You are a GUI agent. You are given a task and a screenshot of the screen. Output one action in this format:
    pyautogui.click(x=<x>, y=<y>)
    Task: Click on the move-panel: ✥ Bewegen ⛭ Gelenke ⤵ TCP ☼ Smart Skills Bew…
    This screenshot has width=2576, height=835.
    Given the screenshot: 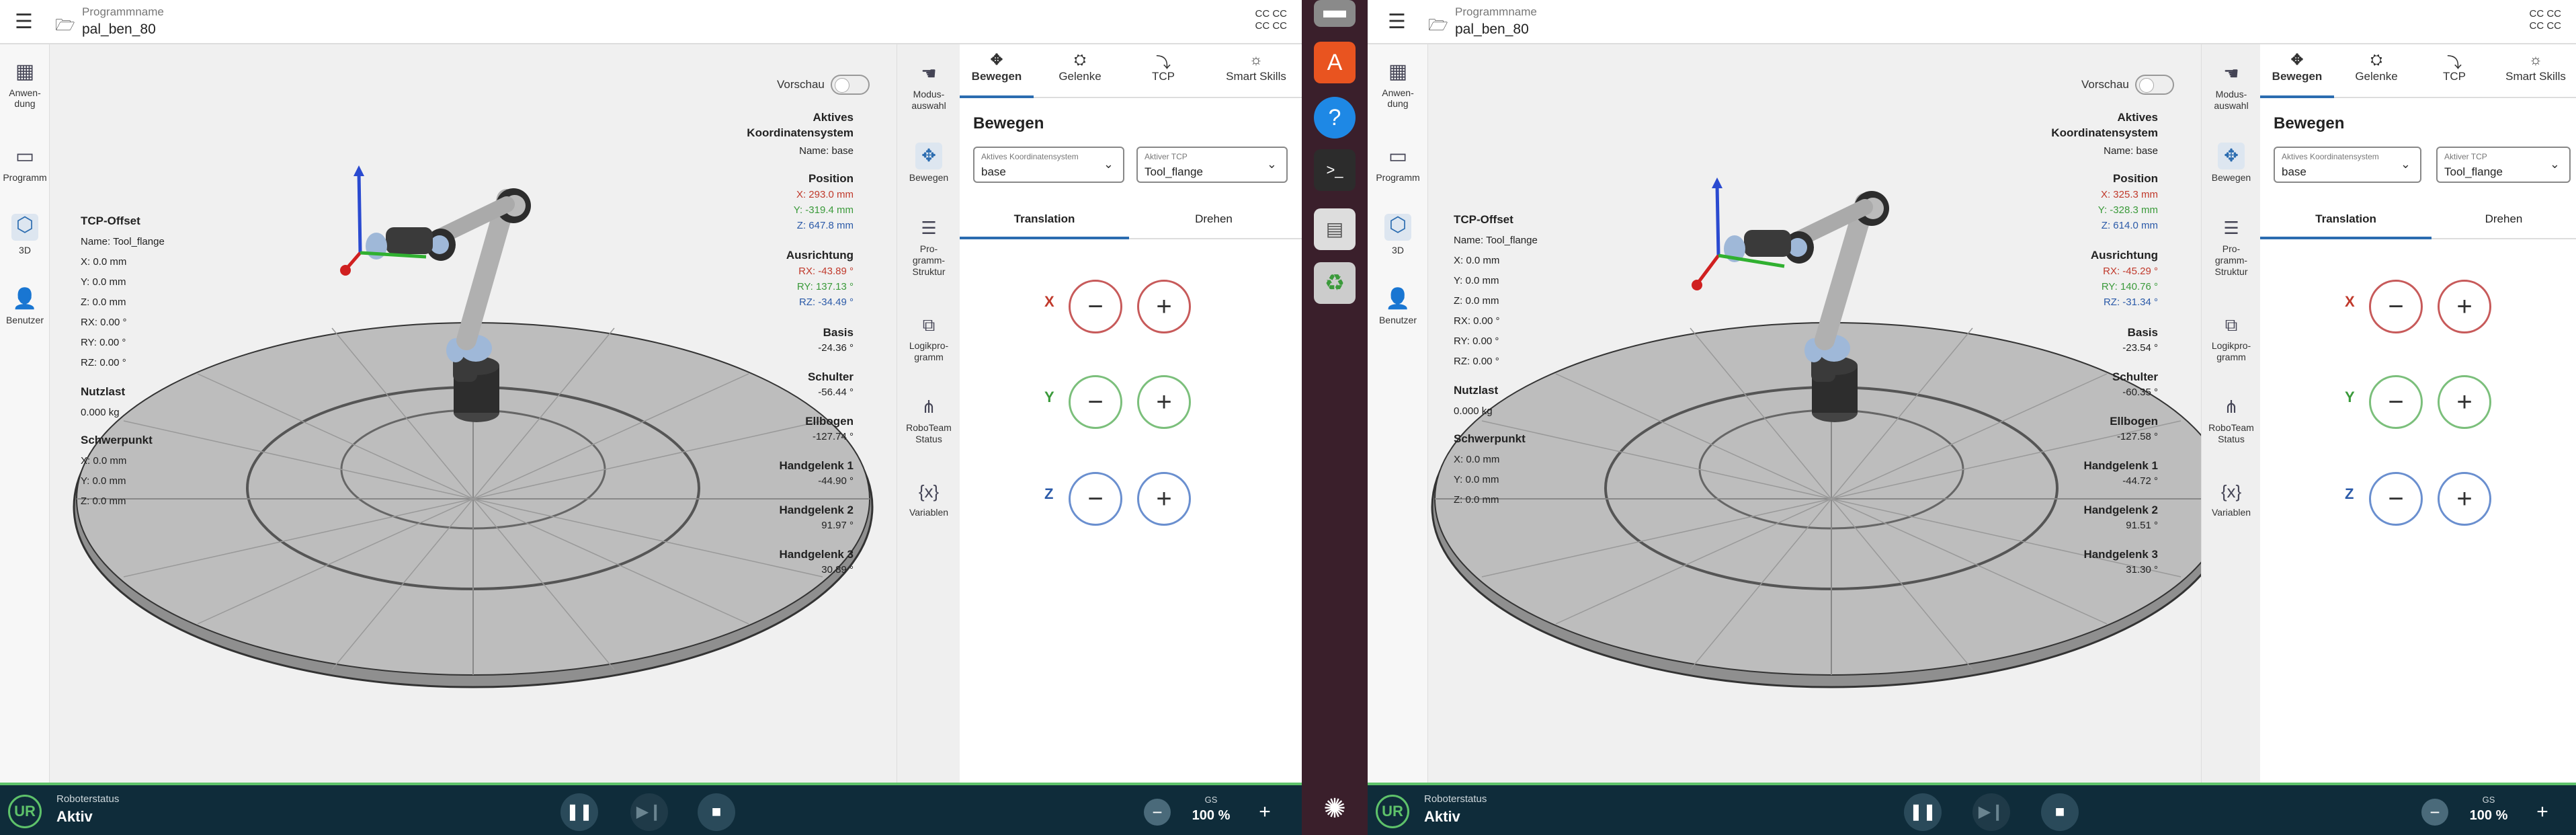 What is the action you would take?
    pyautogui.click(x=2418, y=413)
    